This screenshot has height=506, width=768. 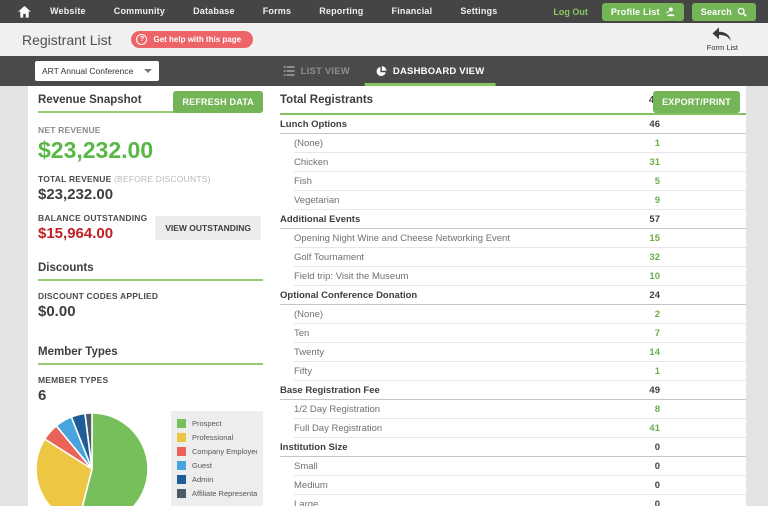 What do you see at coordinates (657, 333) in the screenshot?
I see `row-count: 7` at bounding box center [657, 333].